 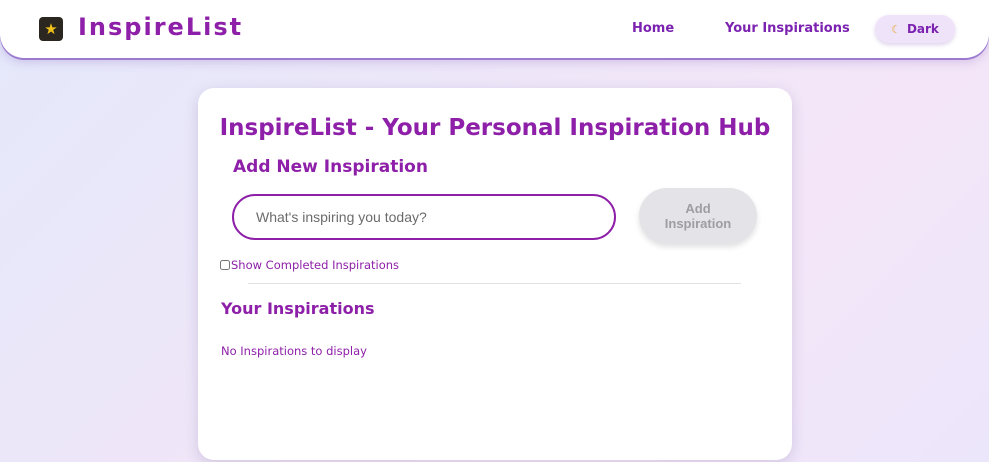 What do you see at coordinates (298, 308) in the screenshot?
I see `list-section-heading: Your Inspirations` at bounding box center [298, 308].